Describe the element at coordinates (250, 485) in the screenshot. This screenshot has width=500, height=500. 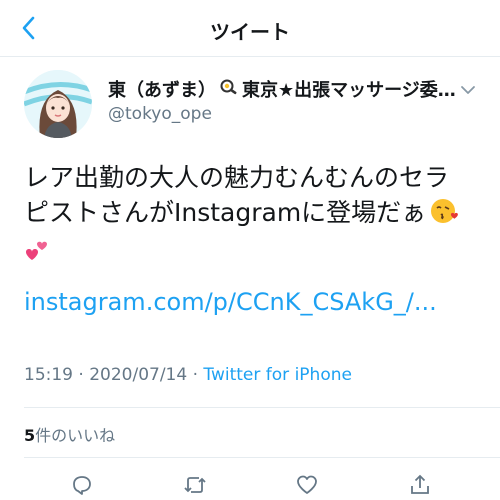
I see `tweet-actions` at that location.